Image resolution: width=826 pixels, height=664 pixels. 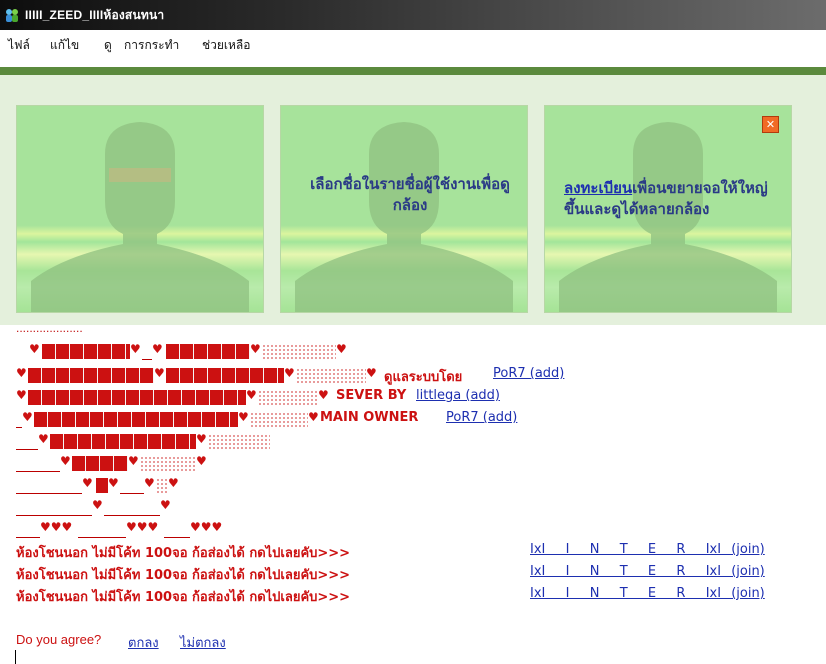 What do you see at coordinates (140, 217) in the screenshot?
I see `silhouette-icon` at bounding box center [140, 217].